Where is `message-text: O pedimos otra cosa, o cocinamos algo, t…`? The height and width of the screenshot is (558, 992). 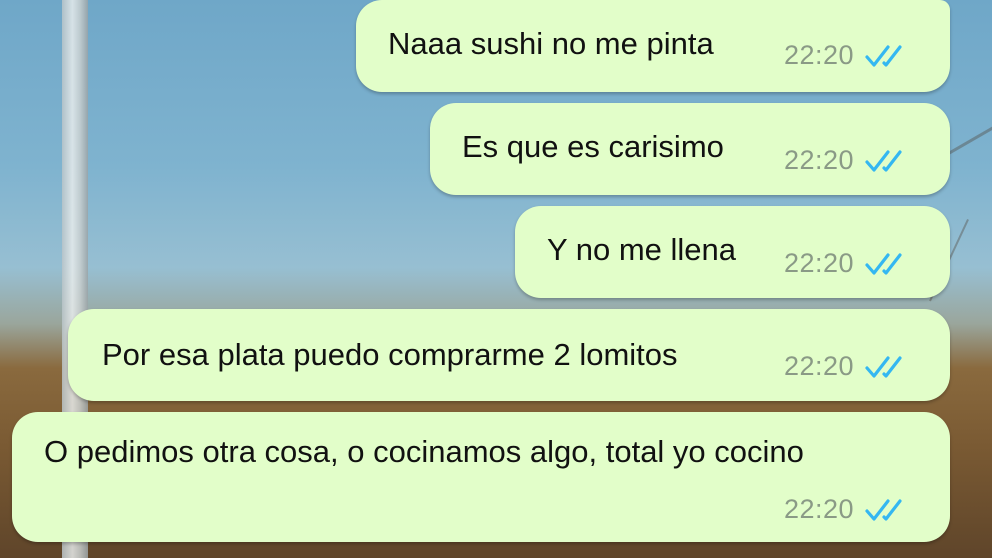 message-text: O pedimos otra cosa, o cocinamos algo, t… is located at coordinates (424, 451).